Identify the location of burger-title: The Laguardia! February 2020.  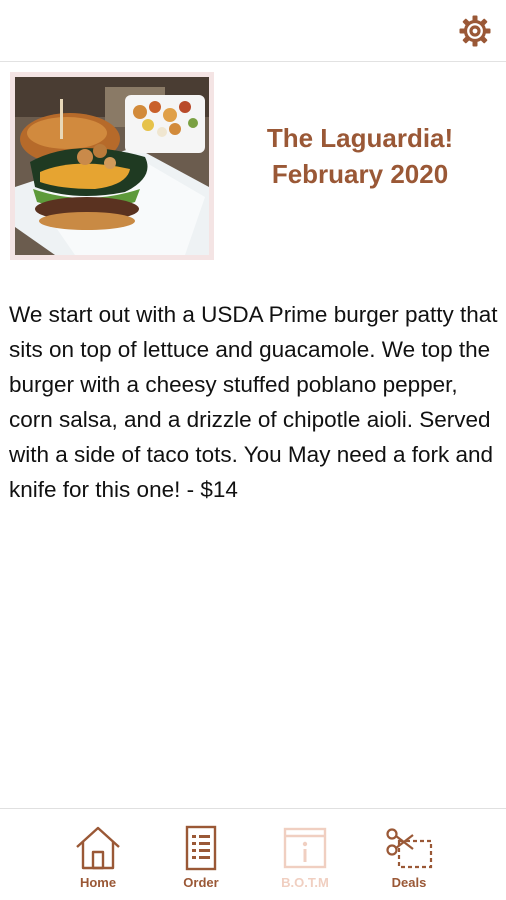
(360, 156).